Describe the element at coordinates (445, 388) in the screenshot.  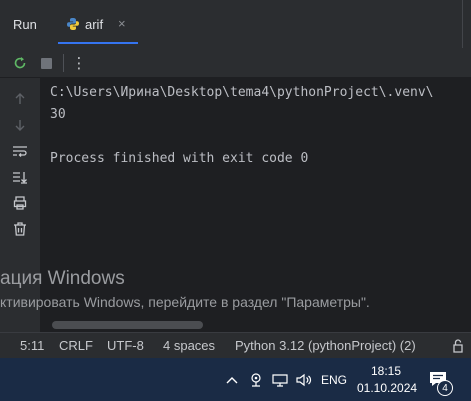
I see `notification-count-badge: 4` at that location.